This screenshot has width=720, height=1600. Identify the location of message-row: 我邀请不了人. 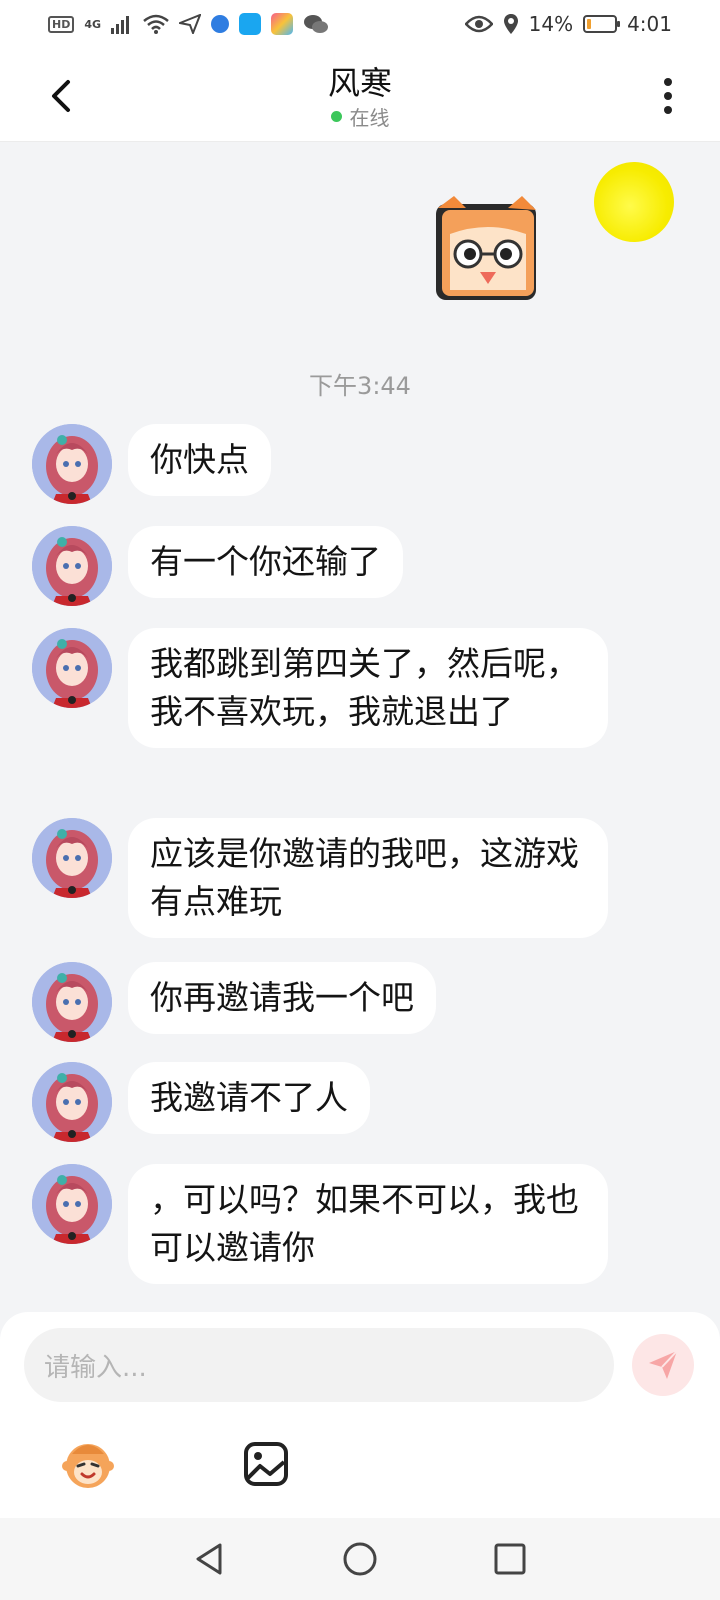
(201, 1102).